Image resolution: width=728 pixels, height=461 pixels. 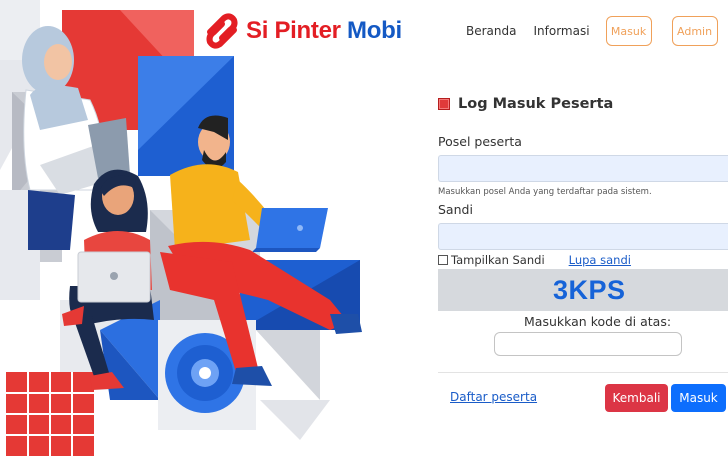 I want to click on show-password-checkbox, so click(x=443, y=260).